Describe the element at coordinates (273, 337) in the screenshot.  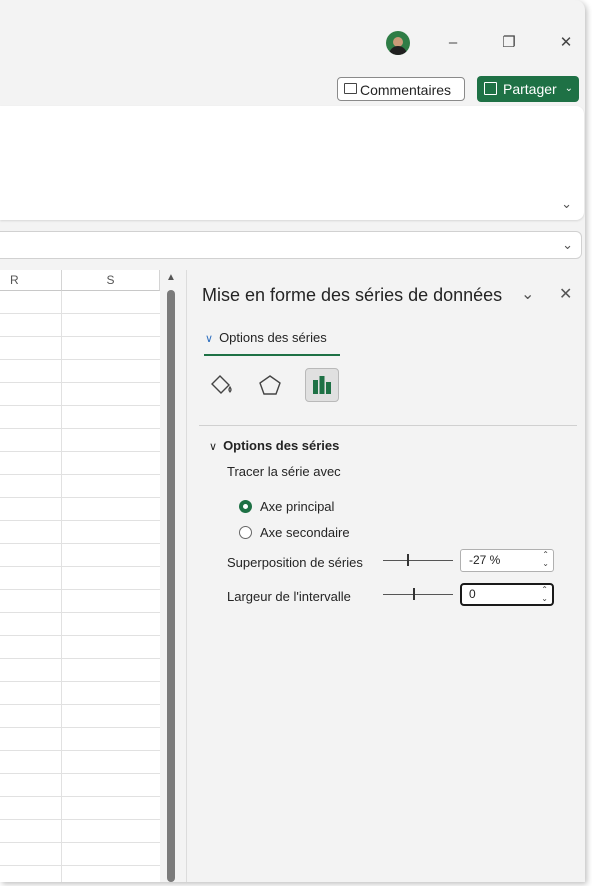
I see `tab-series-options-label: Options des séries` at that location.